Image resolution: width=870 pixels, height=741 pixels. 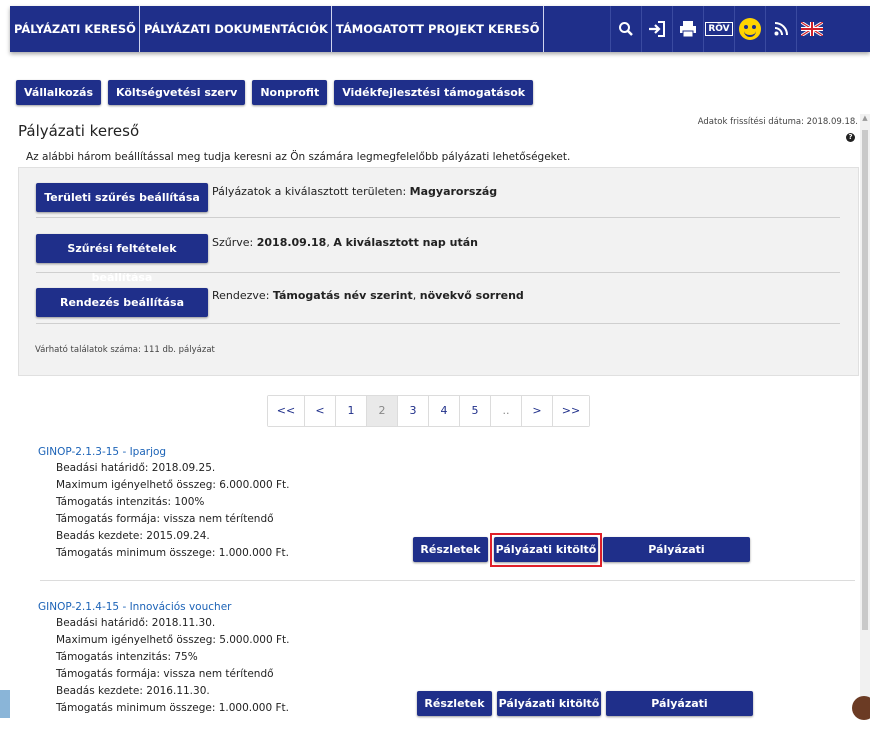 I want to click on category-nonprofit-button: Nonprofit, so click(x=290, y=92).